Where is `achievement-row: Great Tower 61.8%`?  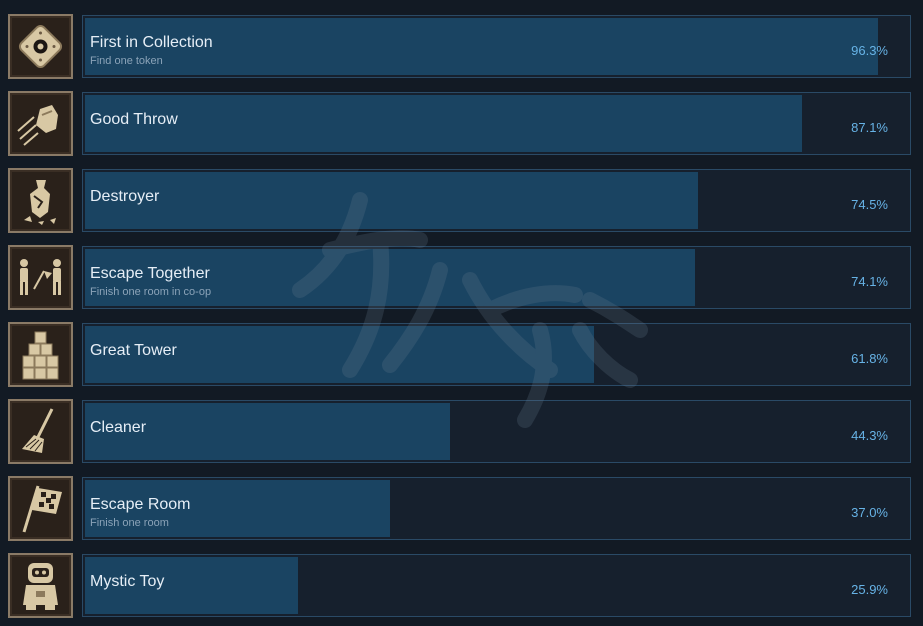
achievement-row: Great Tower 61.8% is located at coordinates (461, 355).